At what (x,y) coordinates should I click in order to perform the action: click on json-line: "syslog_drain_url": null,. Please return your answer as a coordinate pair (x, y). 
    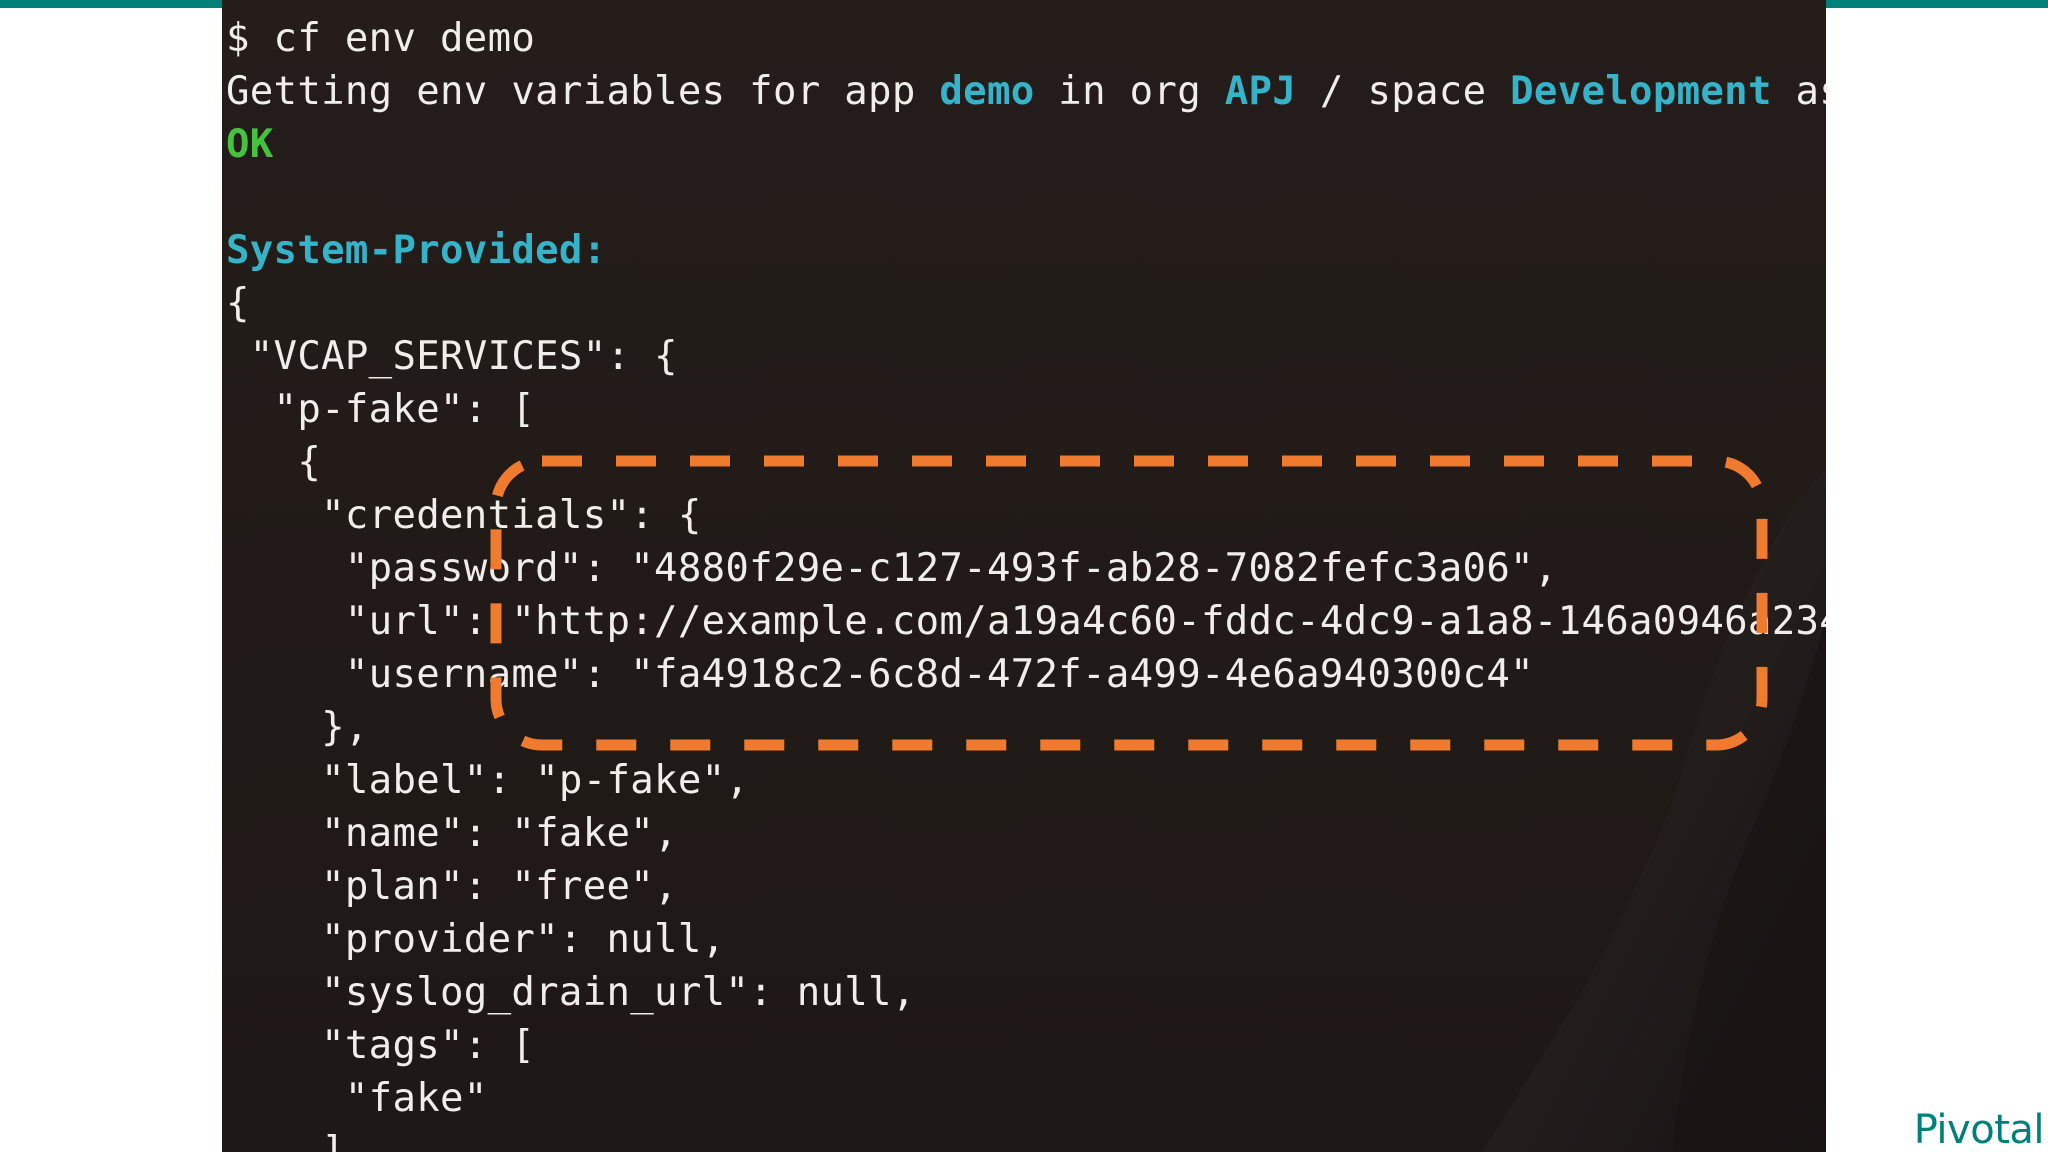
    Looking at the image, I should click on (571, 992).